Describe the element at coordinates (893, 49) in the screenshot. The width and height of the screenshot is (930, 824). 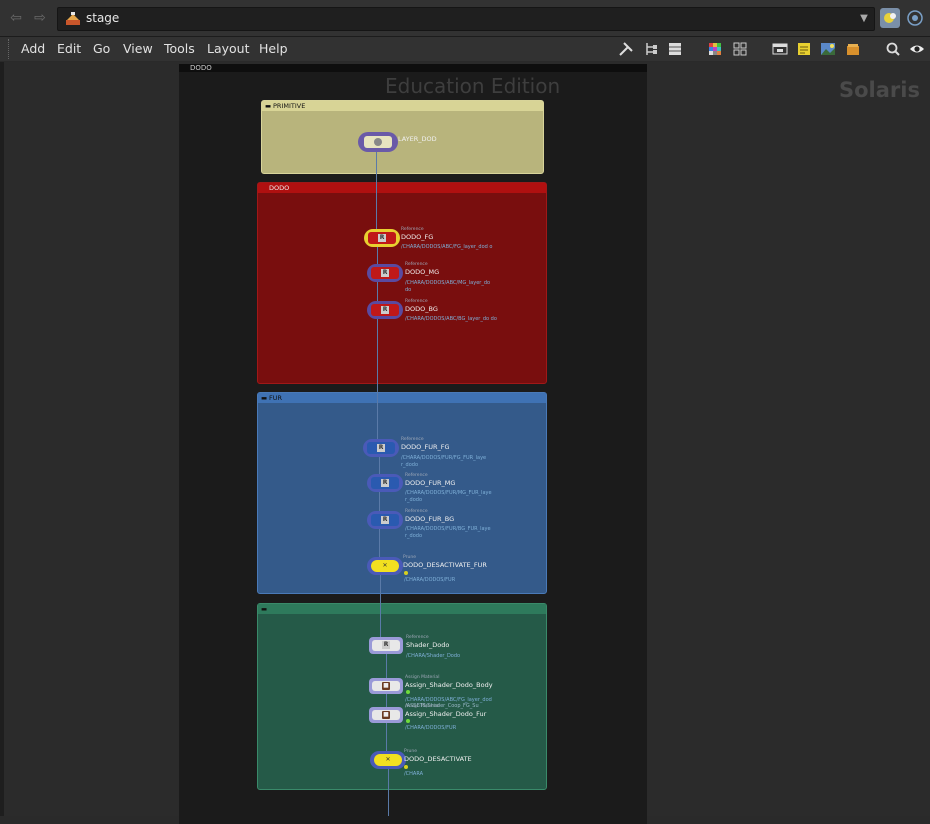
I see `search-icon` at that location.